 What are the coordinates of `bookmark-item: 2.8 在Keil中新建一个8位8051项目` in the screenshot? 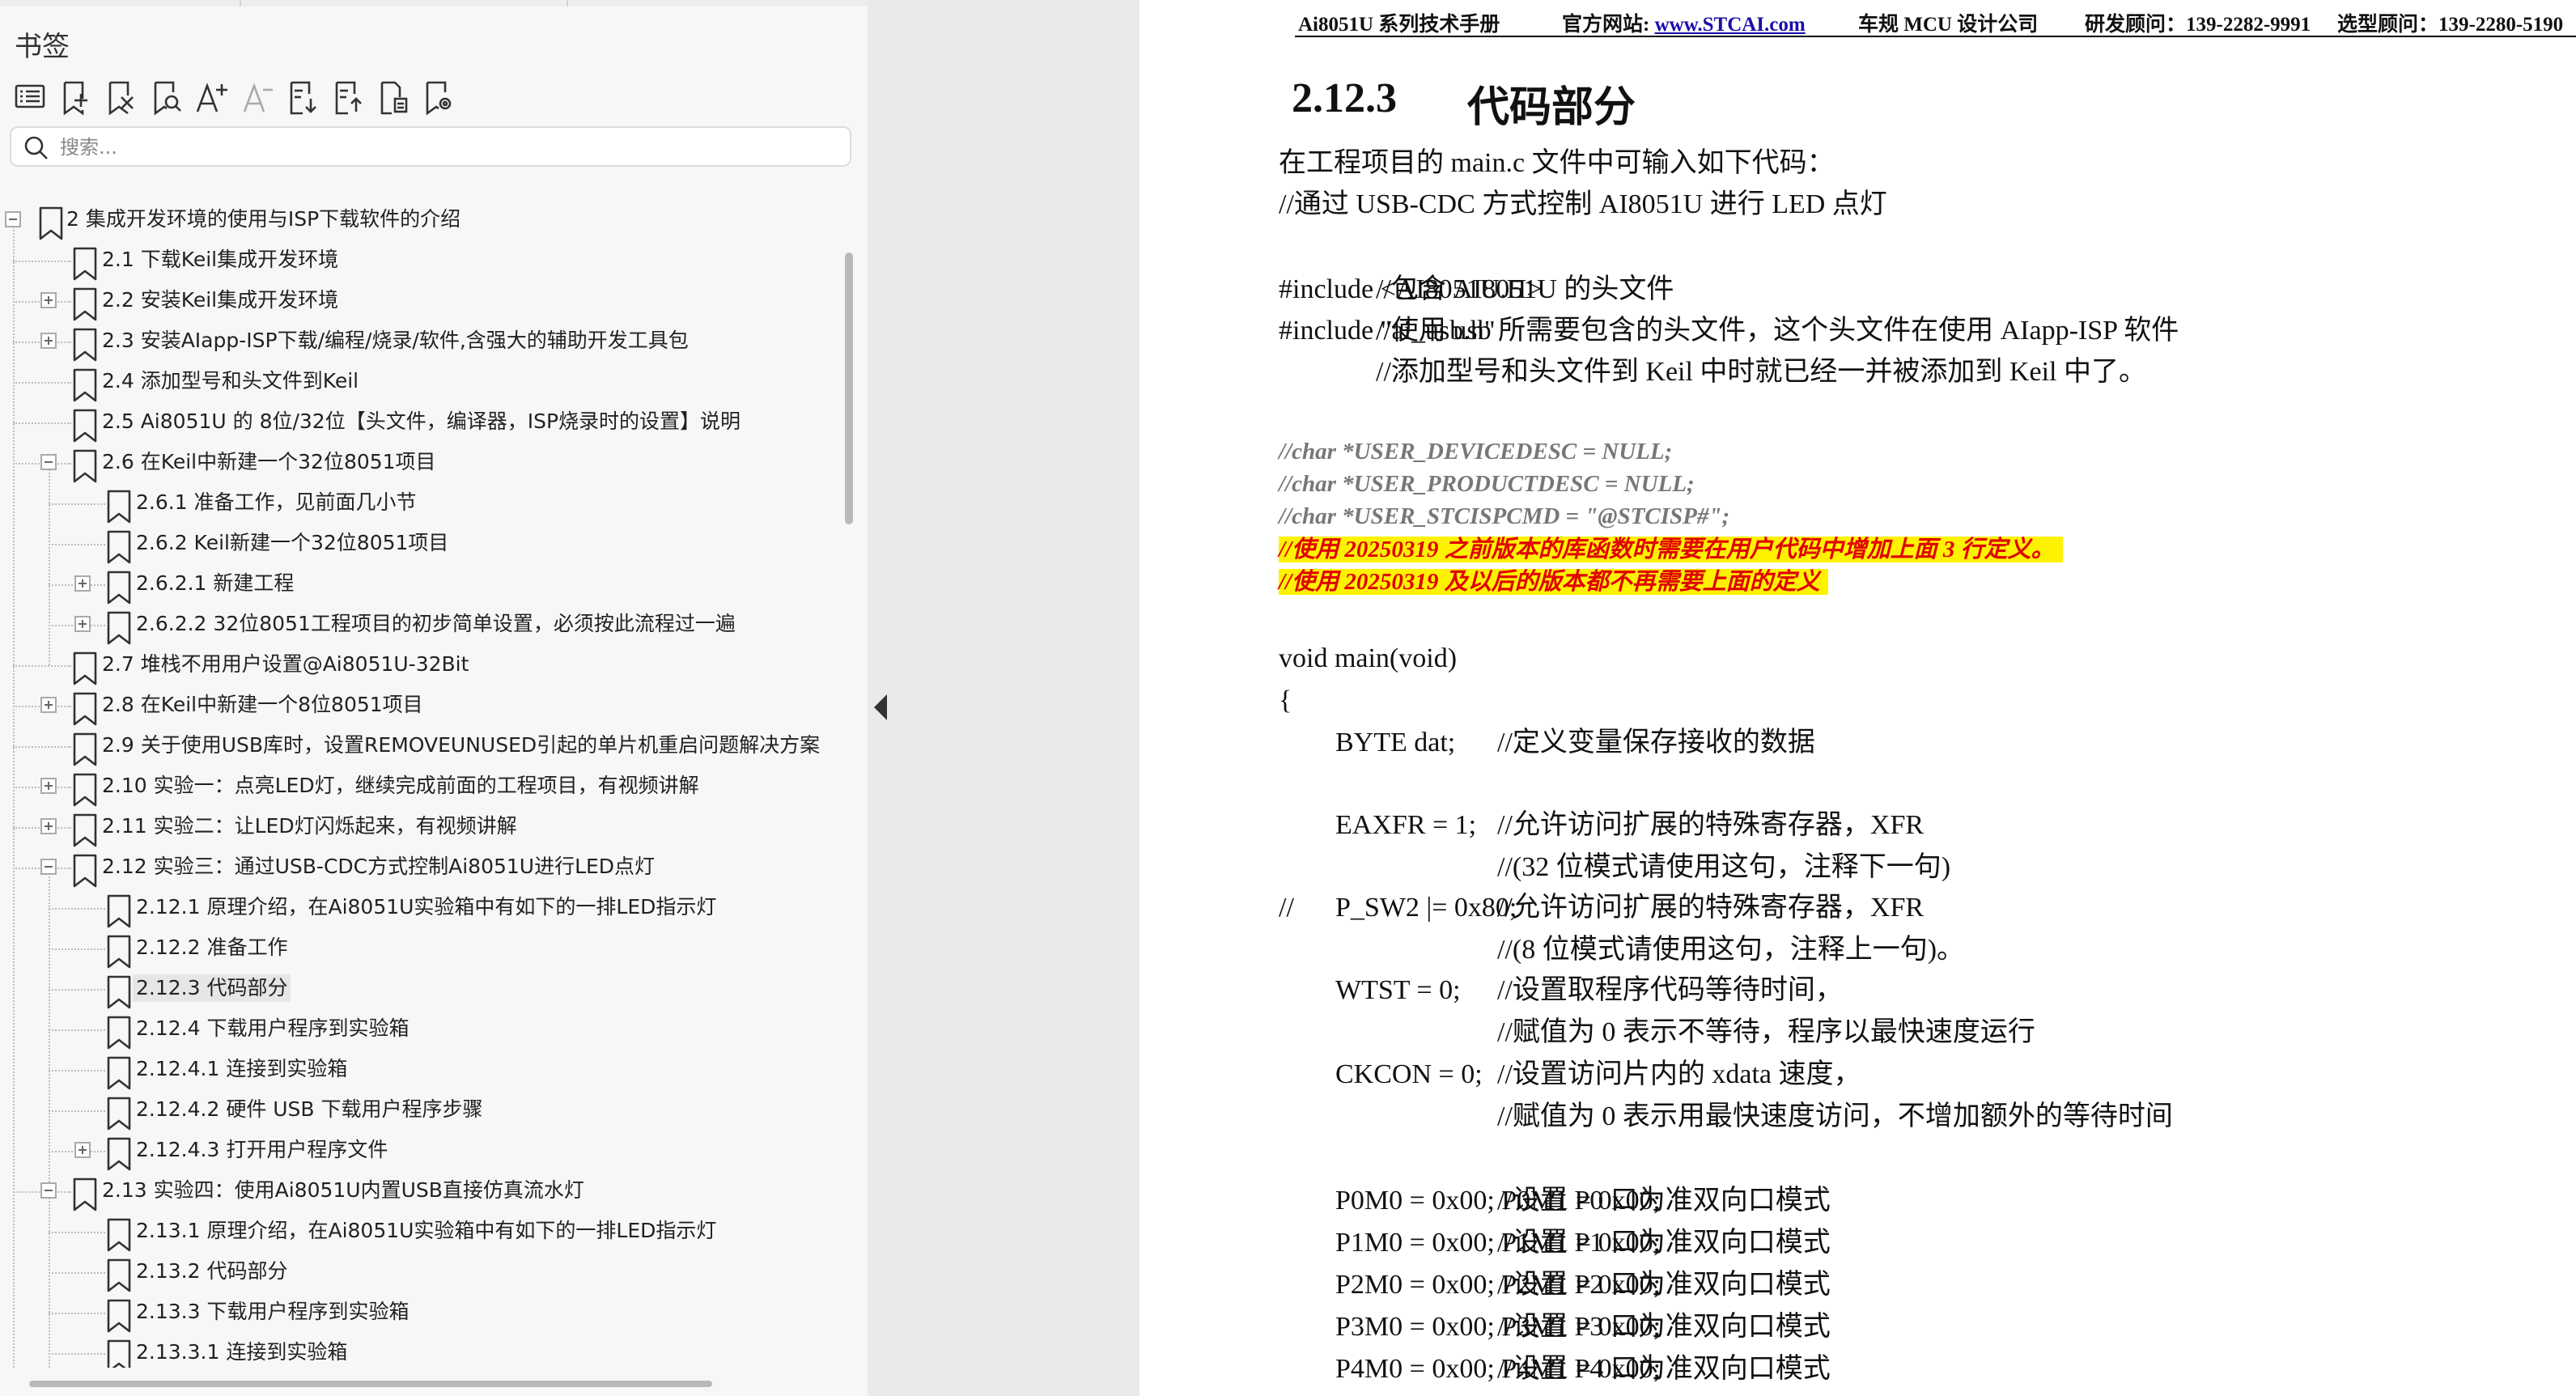 It's located at (412, 706).